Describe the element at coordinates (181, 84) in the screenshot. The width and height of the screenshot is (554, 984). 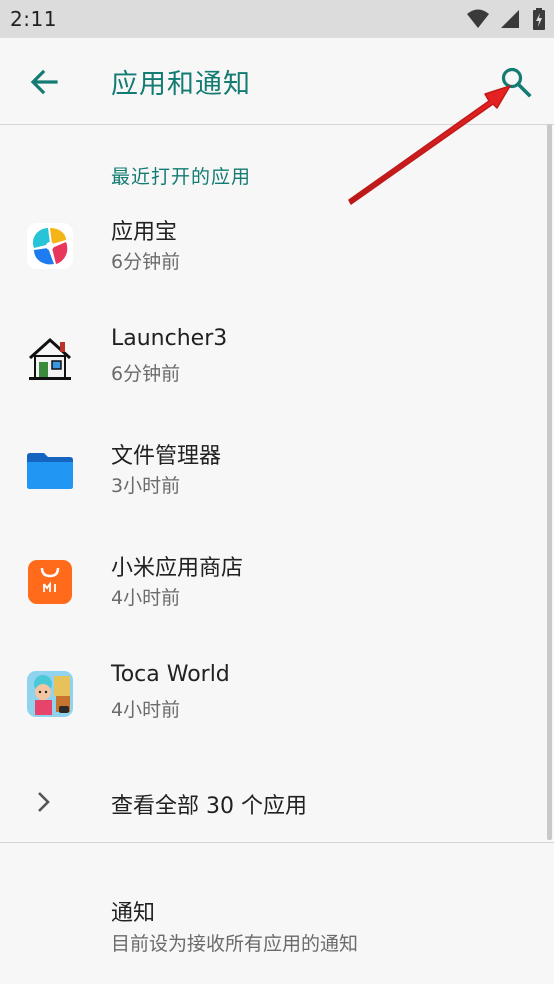
I see `page-title: 应用和通知` at that location.